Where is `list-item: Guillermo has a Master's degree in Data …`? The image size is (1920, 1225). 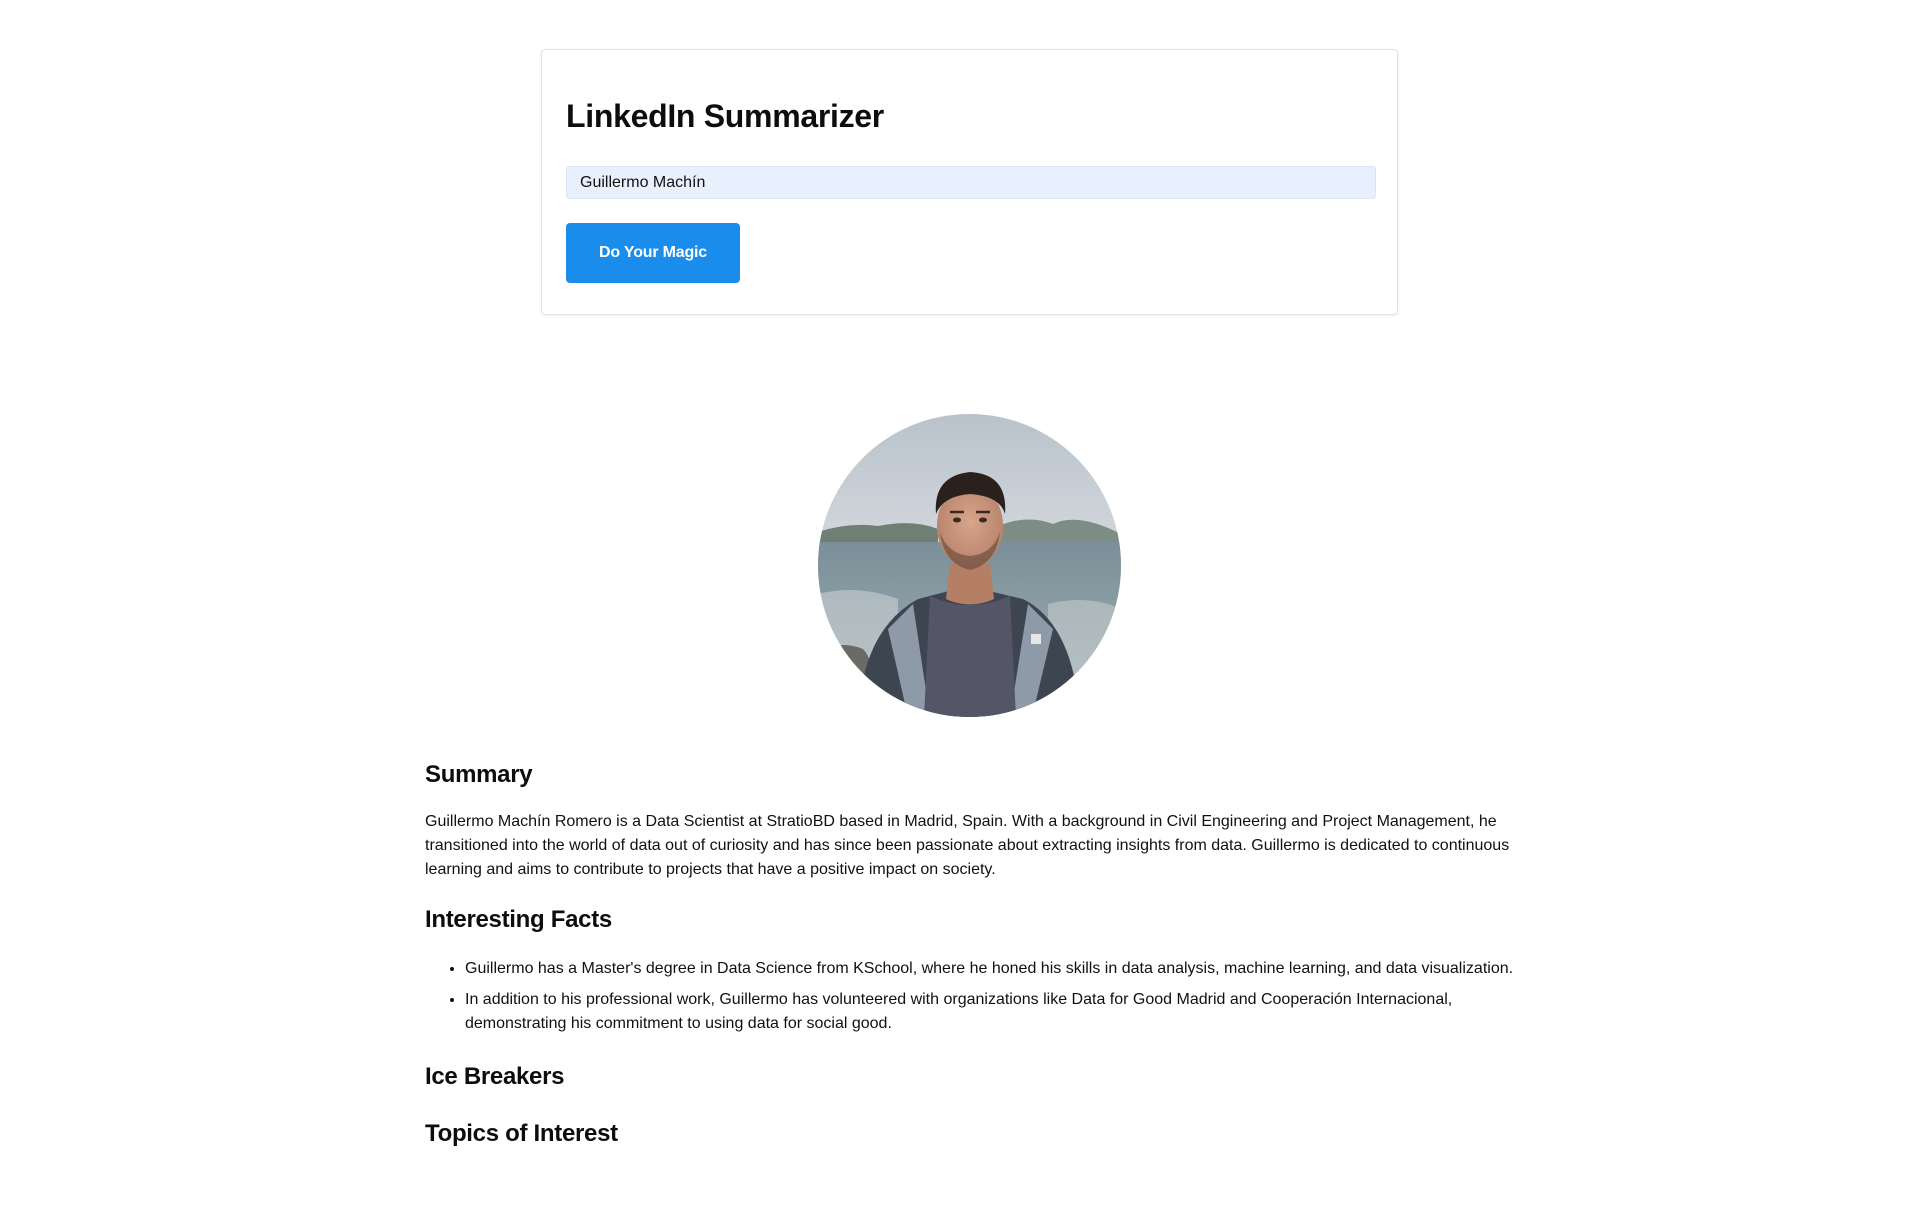 list-item: Guillermo has a Master's degree in Data … is located at coordinates (1005, 969).